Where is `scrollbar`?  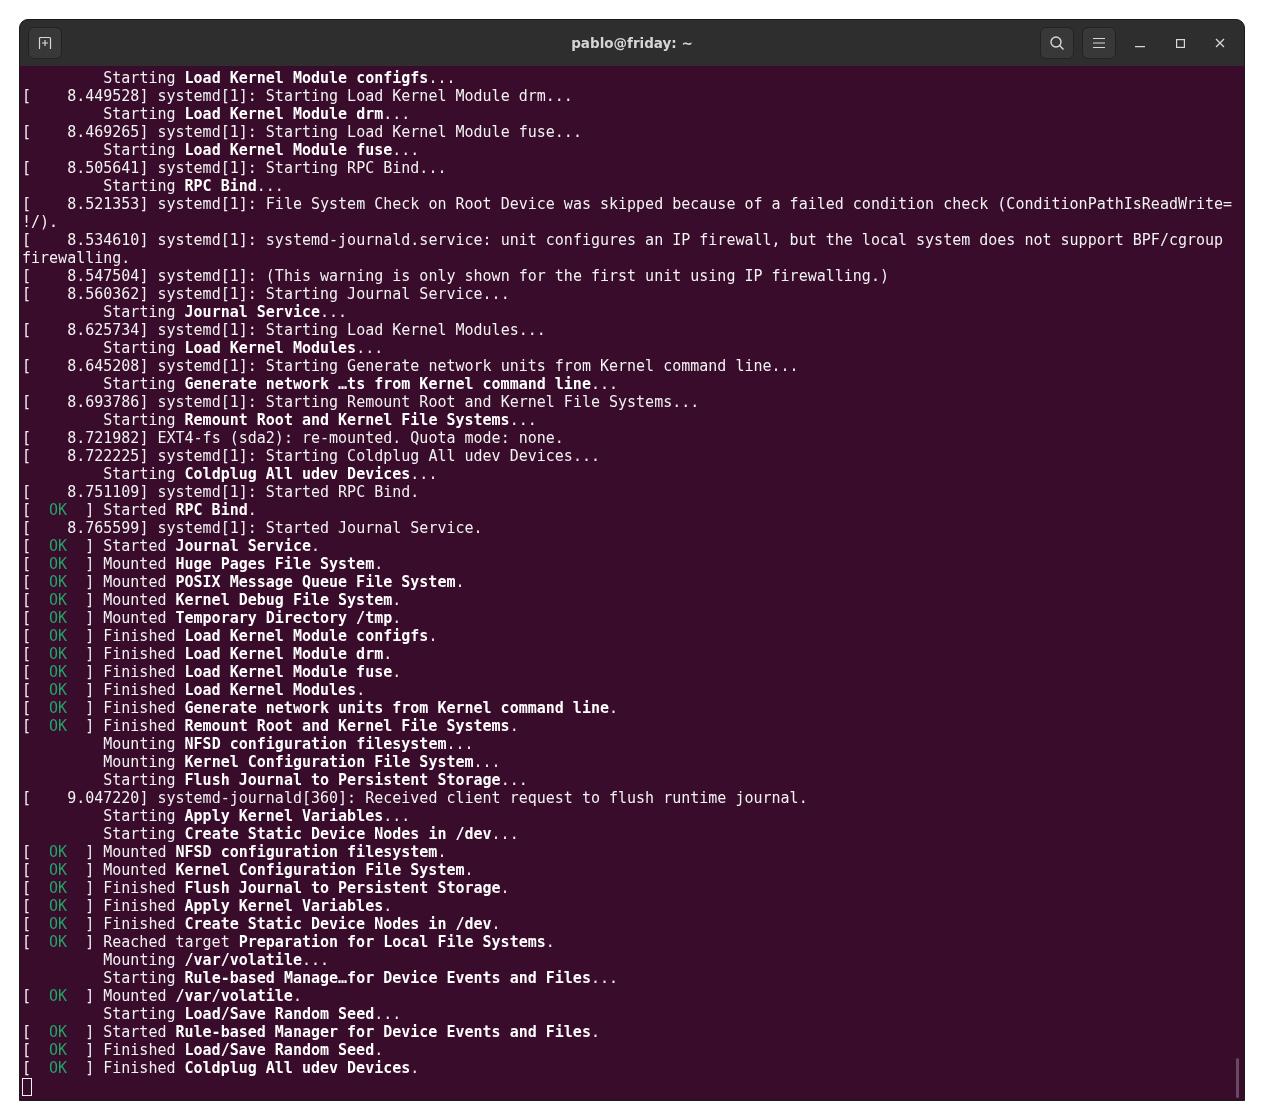 scrollbar is located at coordinates (1237, 1078).